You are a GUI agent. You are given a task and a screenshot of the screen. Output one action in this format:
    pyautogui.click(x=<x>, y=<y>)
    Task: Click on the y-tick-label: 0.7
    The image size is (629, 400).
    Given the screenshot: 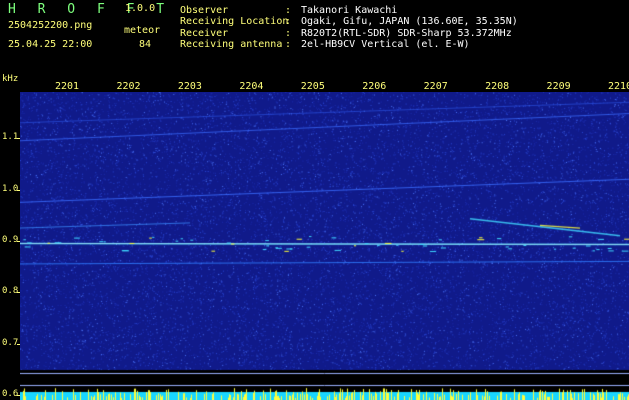 What is the action you would take?
    pyautogui.click(x=10, y=342)
    